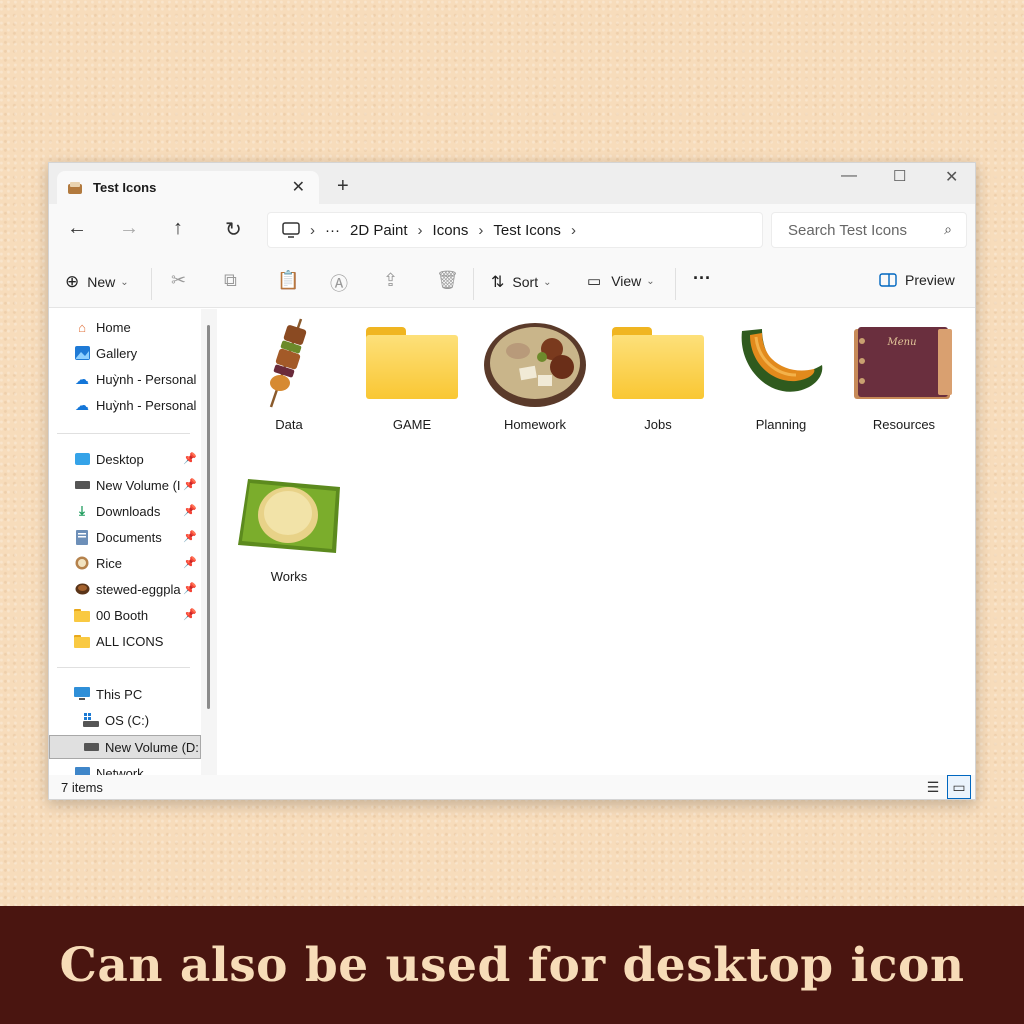 This screenshot has width=1024, height=1024. Describe the element at coordinates (420, 230) in the screenshot. I see `chevron-right-icon: ›` at that location.